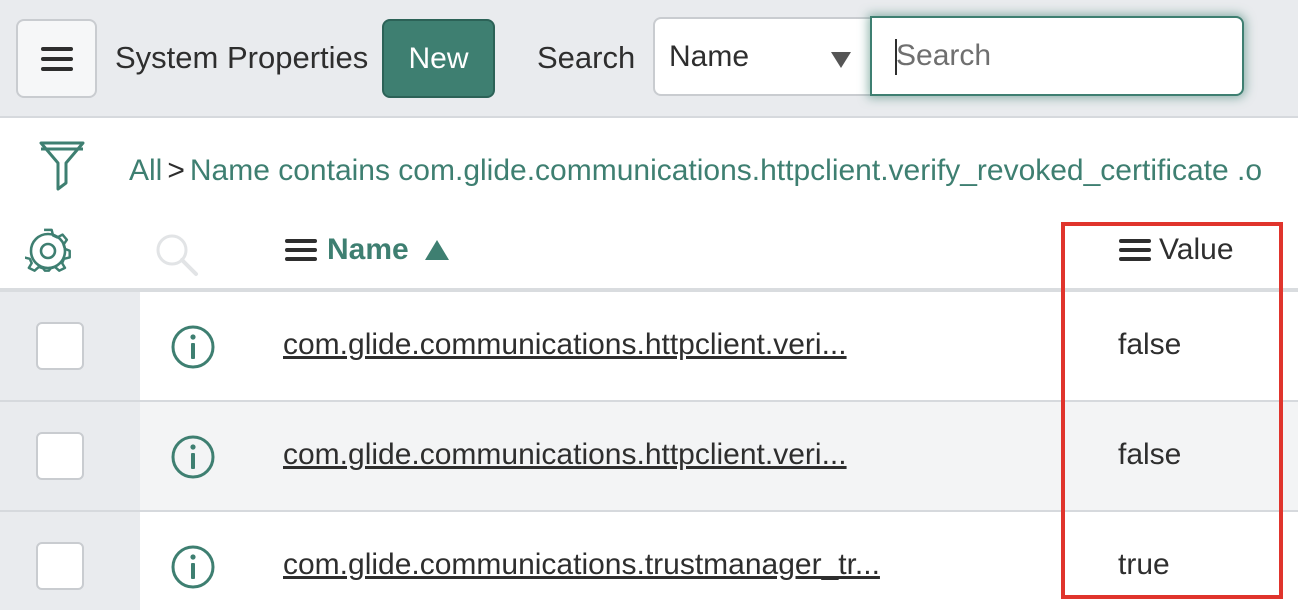  Describe the element at coordinates (62, 165) in the screenshot. I see `funnel-icon` at that location.